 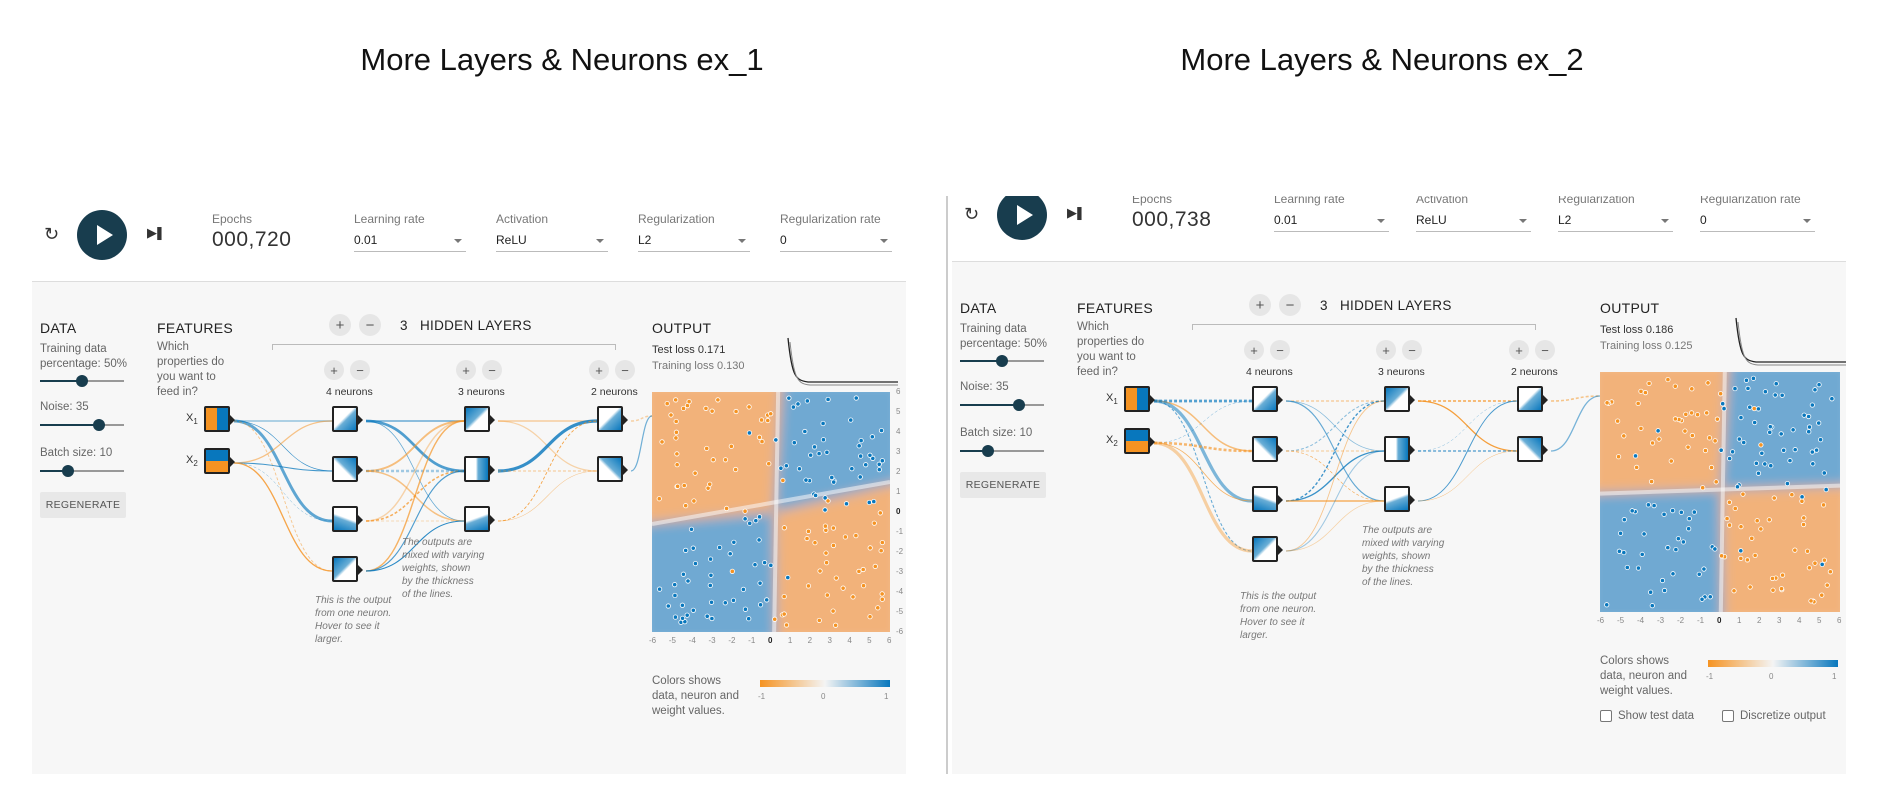 I want to click on chevron-down-icon, so click(x=1523, y=221).